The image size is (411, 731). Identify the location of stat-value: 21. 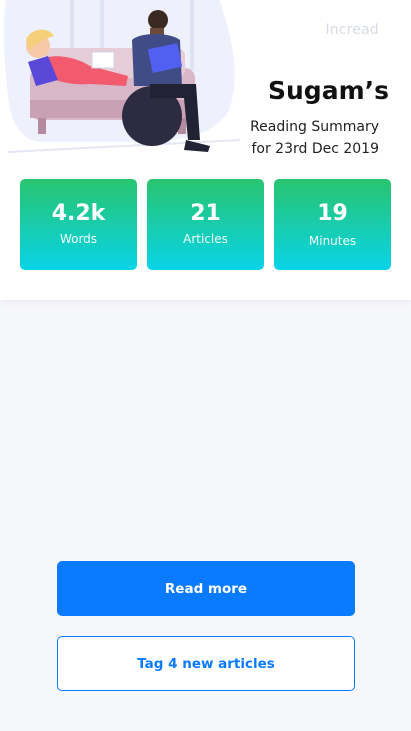
(205, 213).